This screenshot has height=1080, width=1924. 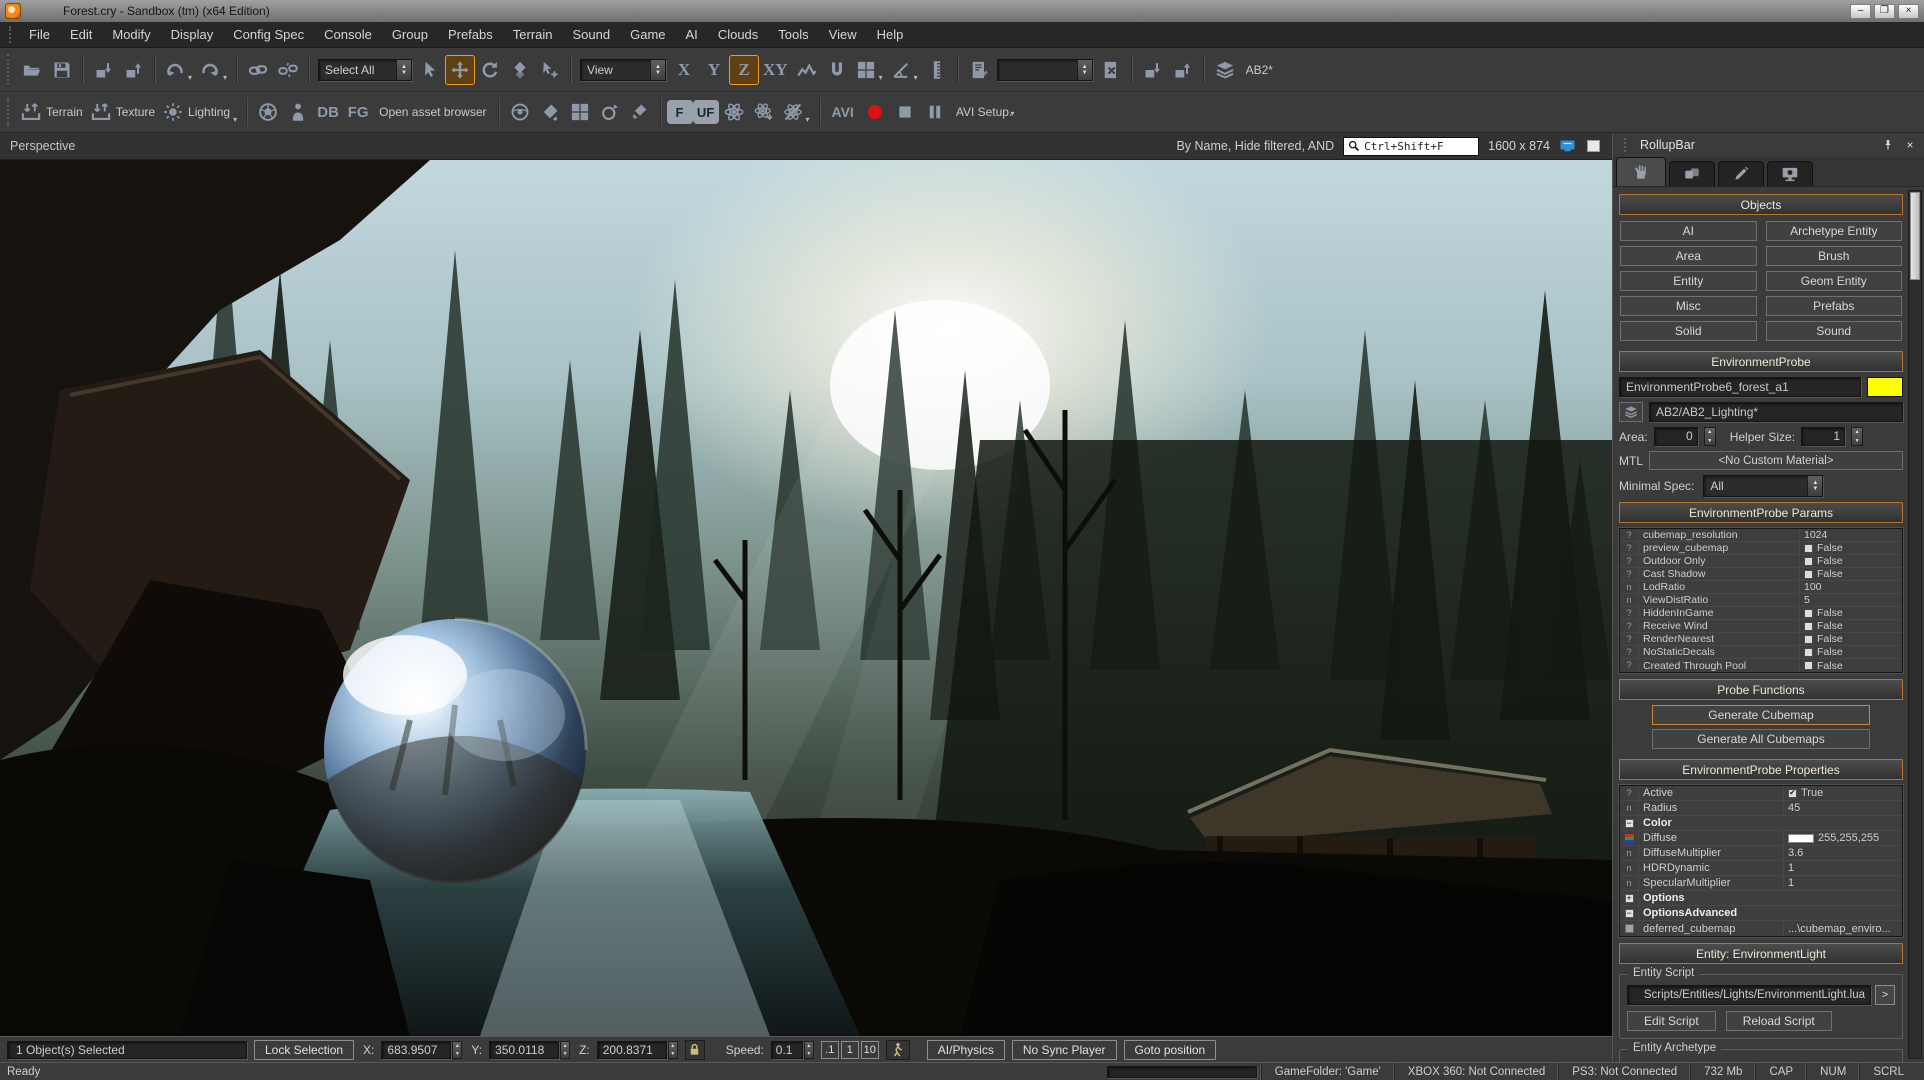 What do you see at coordinates (904, 70) in the screenshot?
I see `angle-snapping-button: ▾` at bounding box center [904, 70].